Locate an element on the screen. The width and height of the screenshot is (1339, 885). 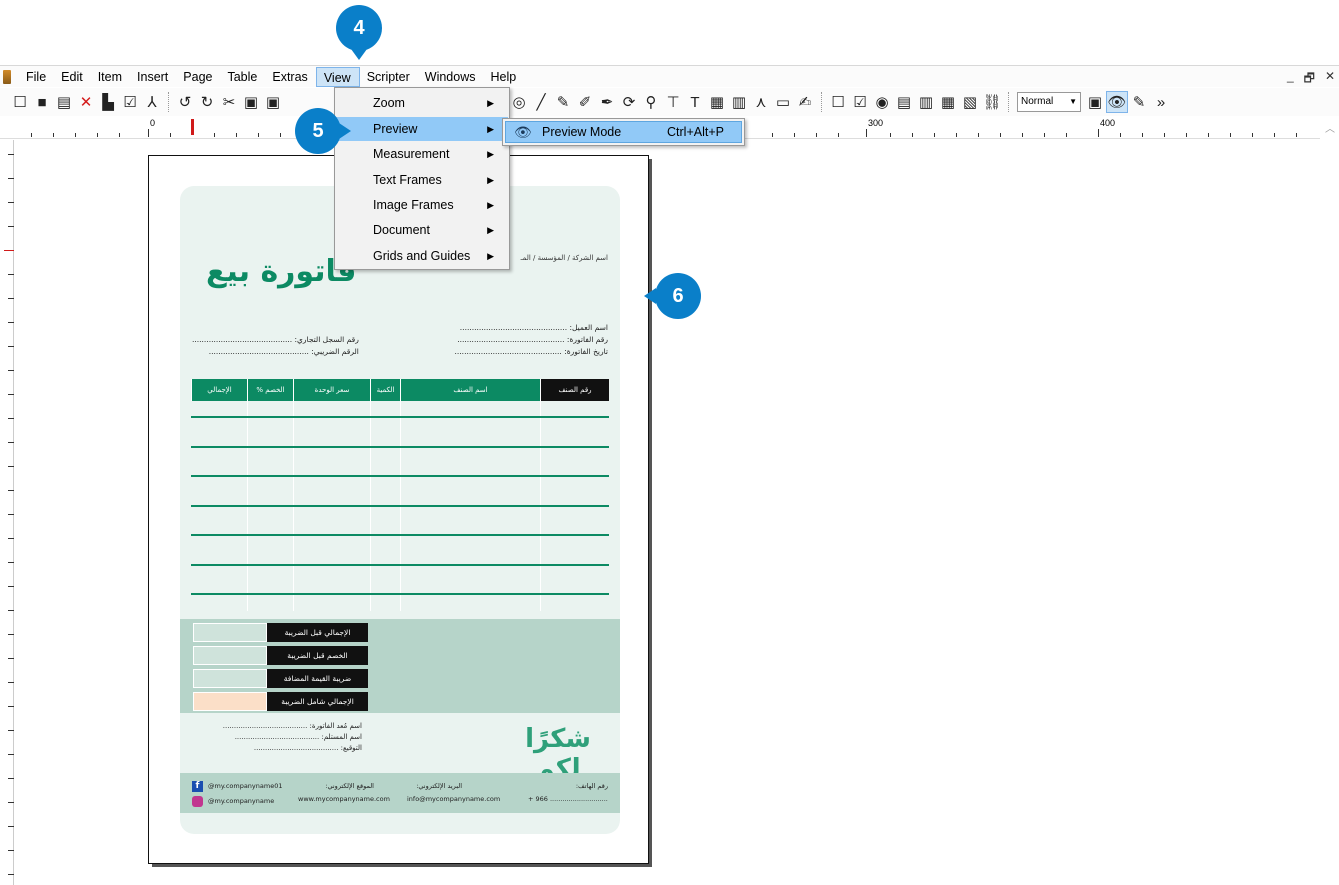
more-tools-icon: » is located at coordinates (1161, 102).